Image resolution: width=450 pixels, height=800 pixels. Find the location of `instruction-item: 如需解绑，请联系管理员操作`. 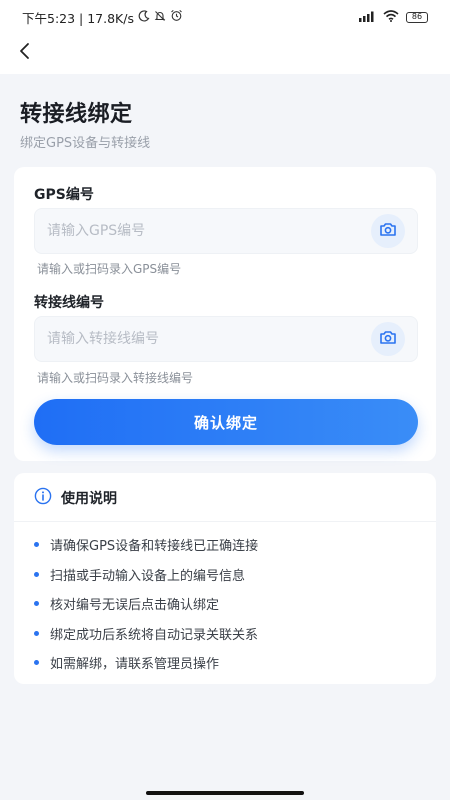

instruction-item: 如需解绑，请联系管理员操作 is located at coordinates (146, 663).